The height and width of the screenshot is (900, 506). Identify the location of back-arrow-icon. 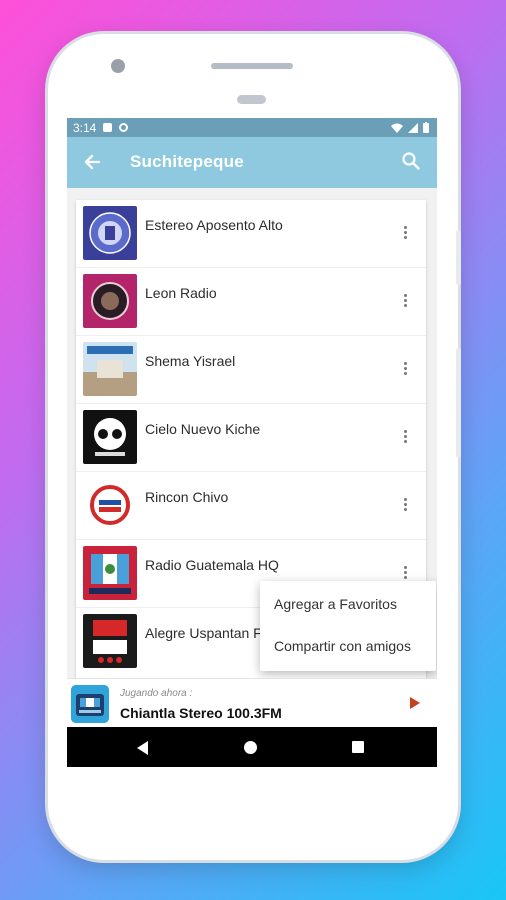
(92, 162).